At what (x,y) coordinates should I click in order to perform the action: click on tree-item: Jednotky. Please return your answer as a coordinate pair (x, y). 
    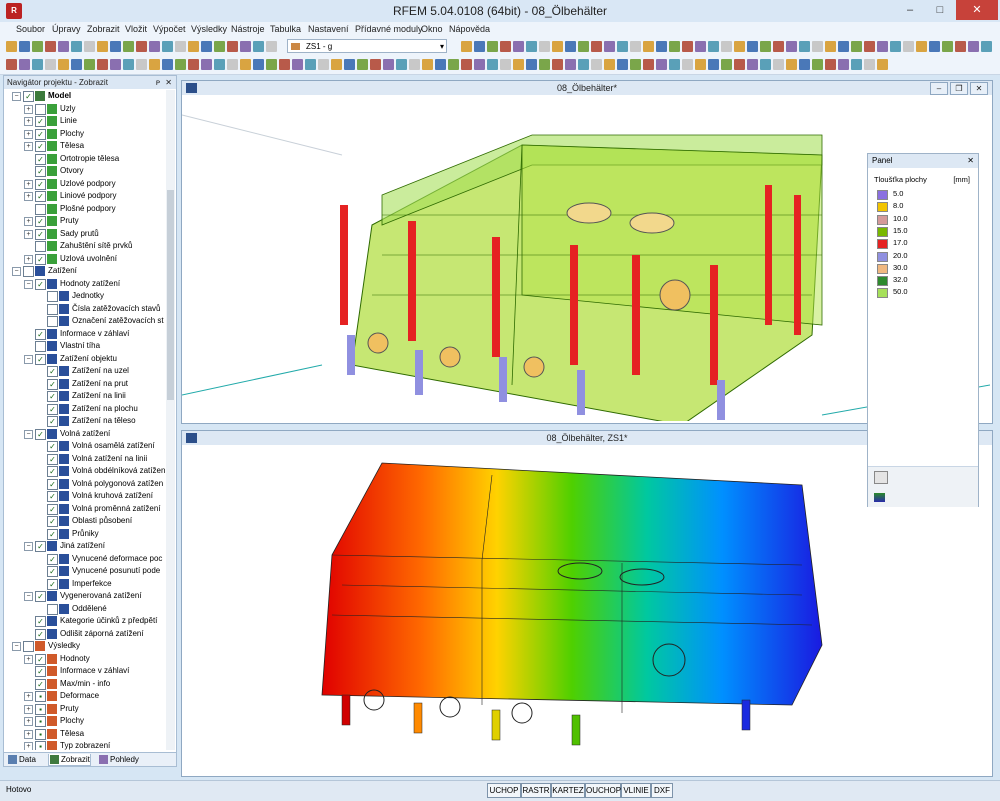
    Looking at the image, I should click on (85, 296).